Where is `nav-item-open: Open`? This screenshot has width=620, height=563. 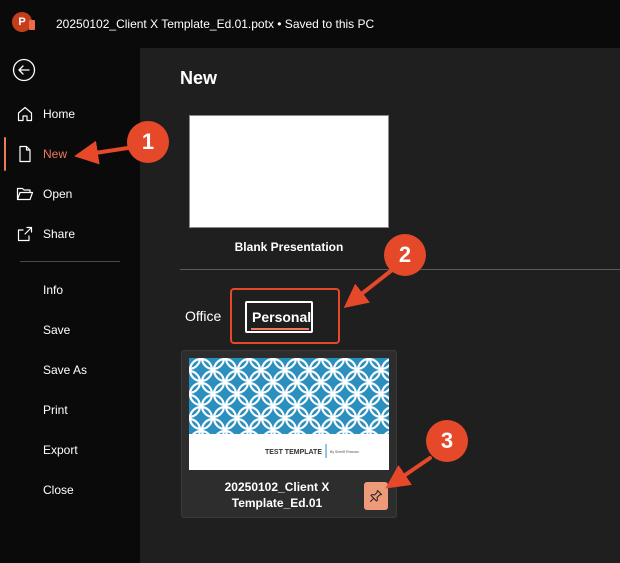 nav-item-open: Open is located at coordinates (70, 194).